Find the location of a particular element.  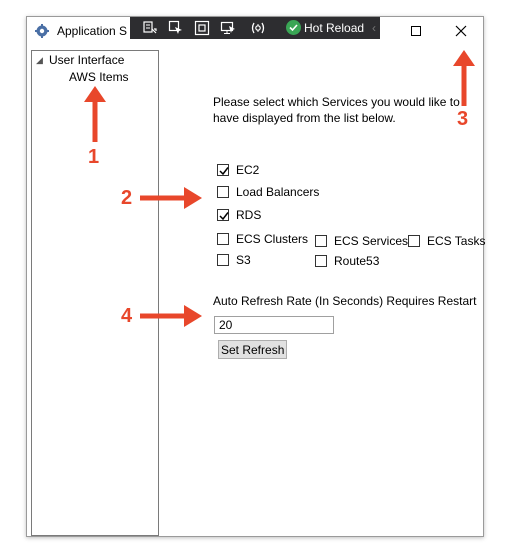

refresh-rate-input is located at coordinates (274, 325).